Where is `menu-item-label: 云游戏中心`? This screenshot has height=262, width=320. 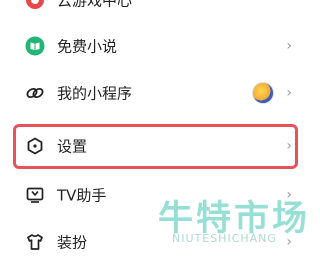 menu-item-label: 云游戏中心 is located at coordinates (95, 5).